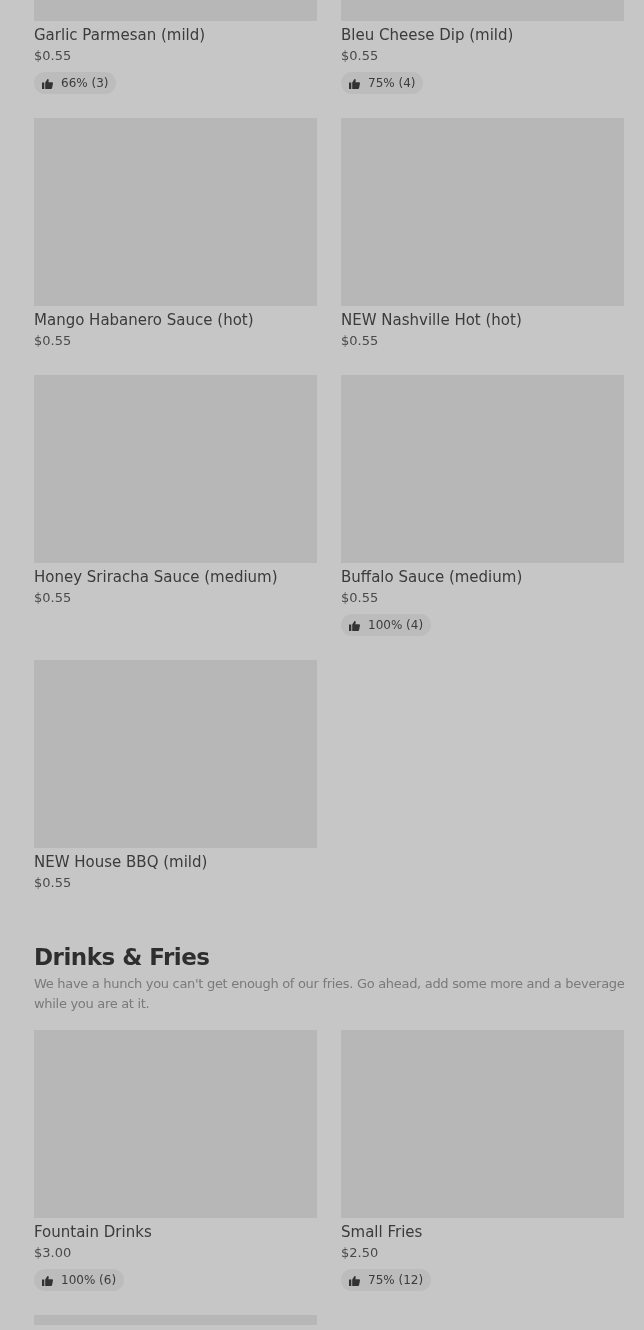  I want to click on rating-badge: 75% (4), so click(382, 83).